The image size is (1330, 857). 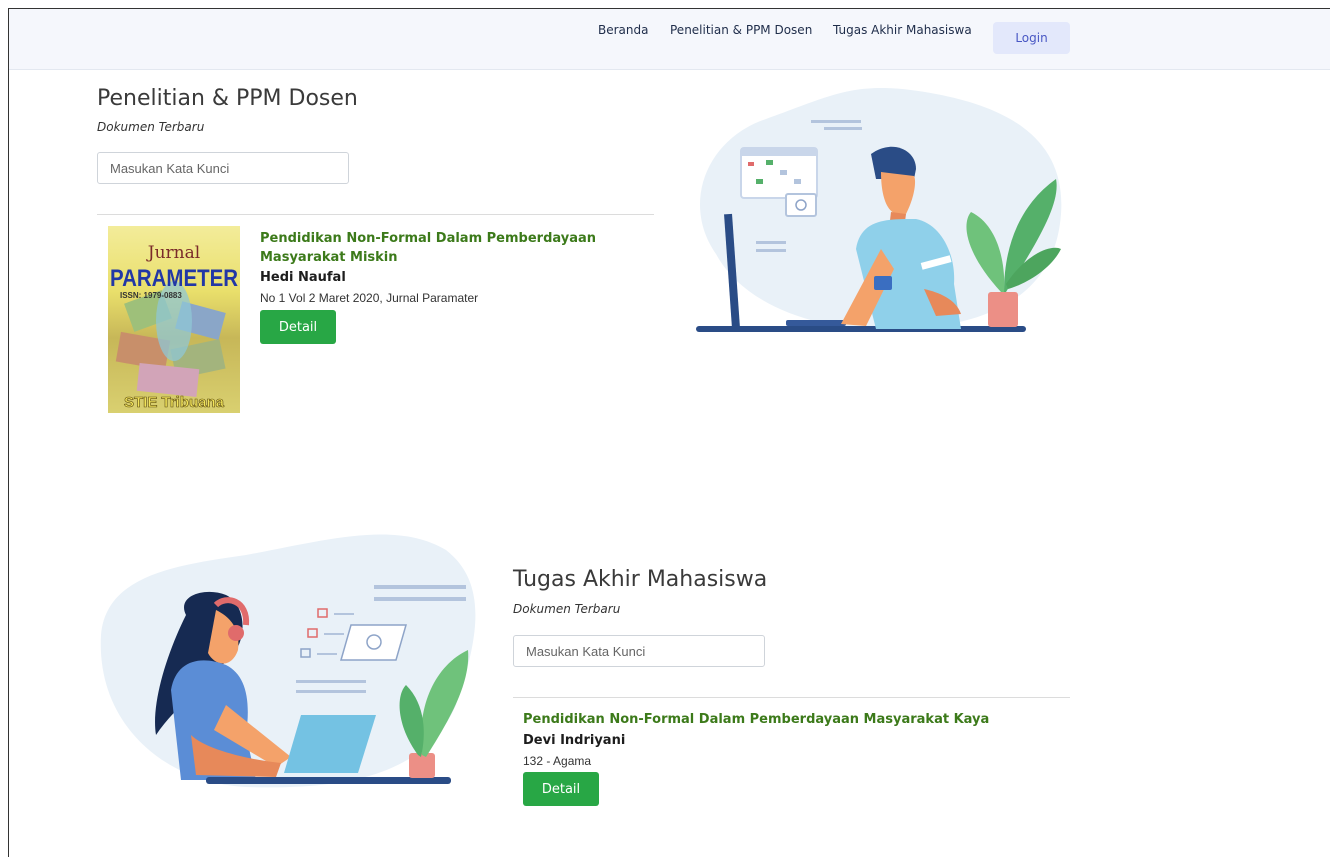 I want to click on research-doc-meta: No 1 Vol 2 Maret 2020, Jurnal Paramater, so click(x=369, y=298).